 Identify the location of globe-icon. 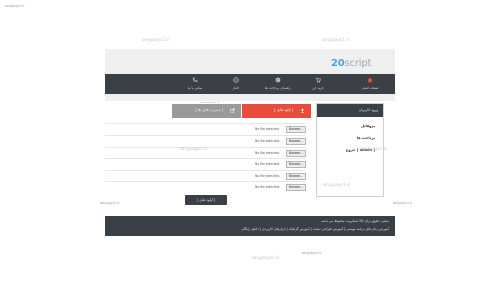
(236, 80).